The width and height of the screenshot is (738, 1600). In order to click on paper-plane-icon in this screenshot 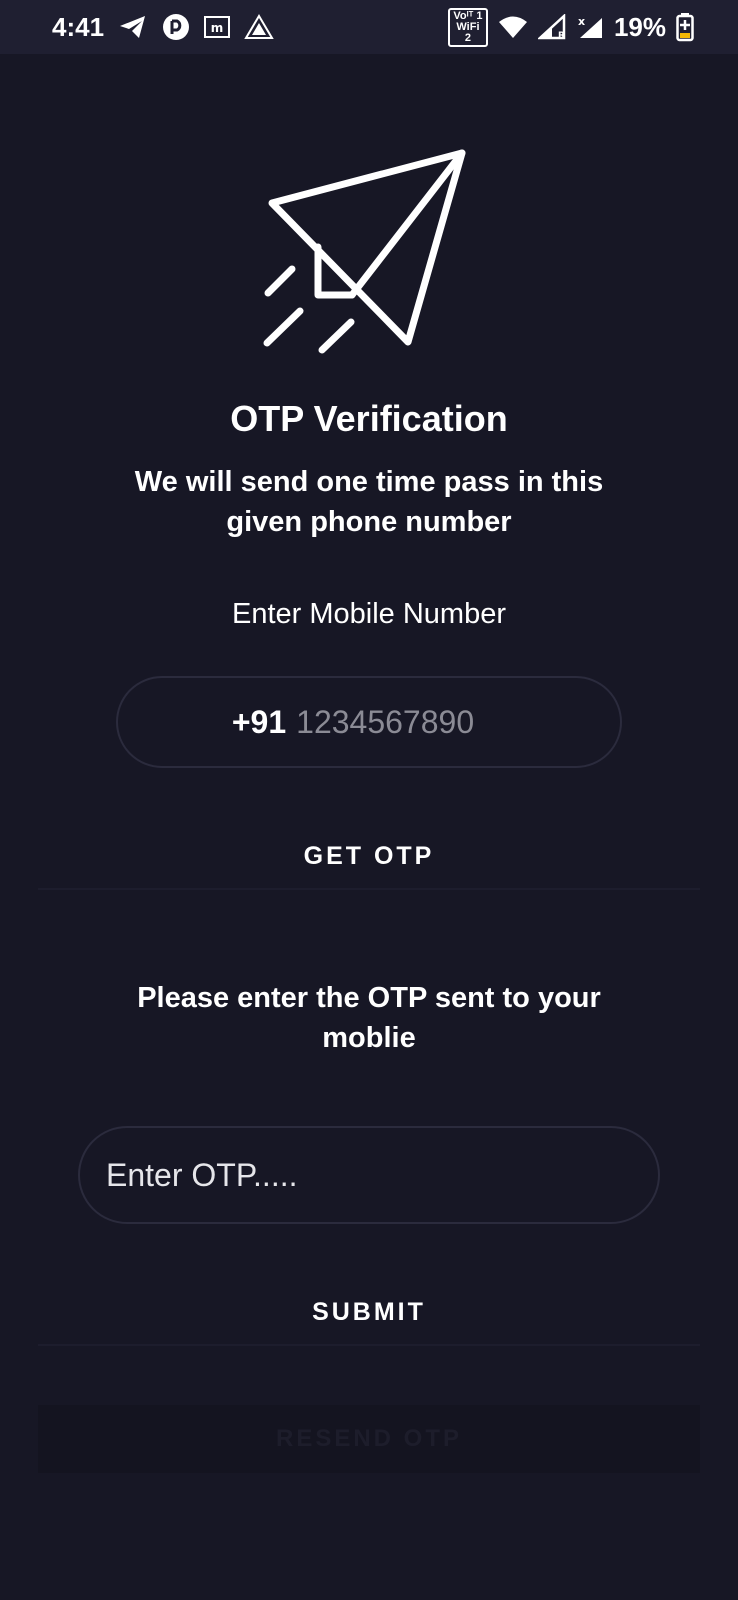, I will do `click(370, 257)`.